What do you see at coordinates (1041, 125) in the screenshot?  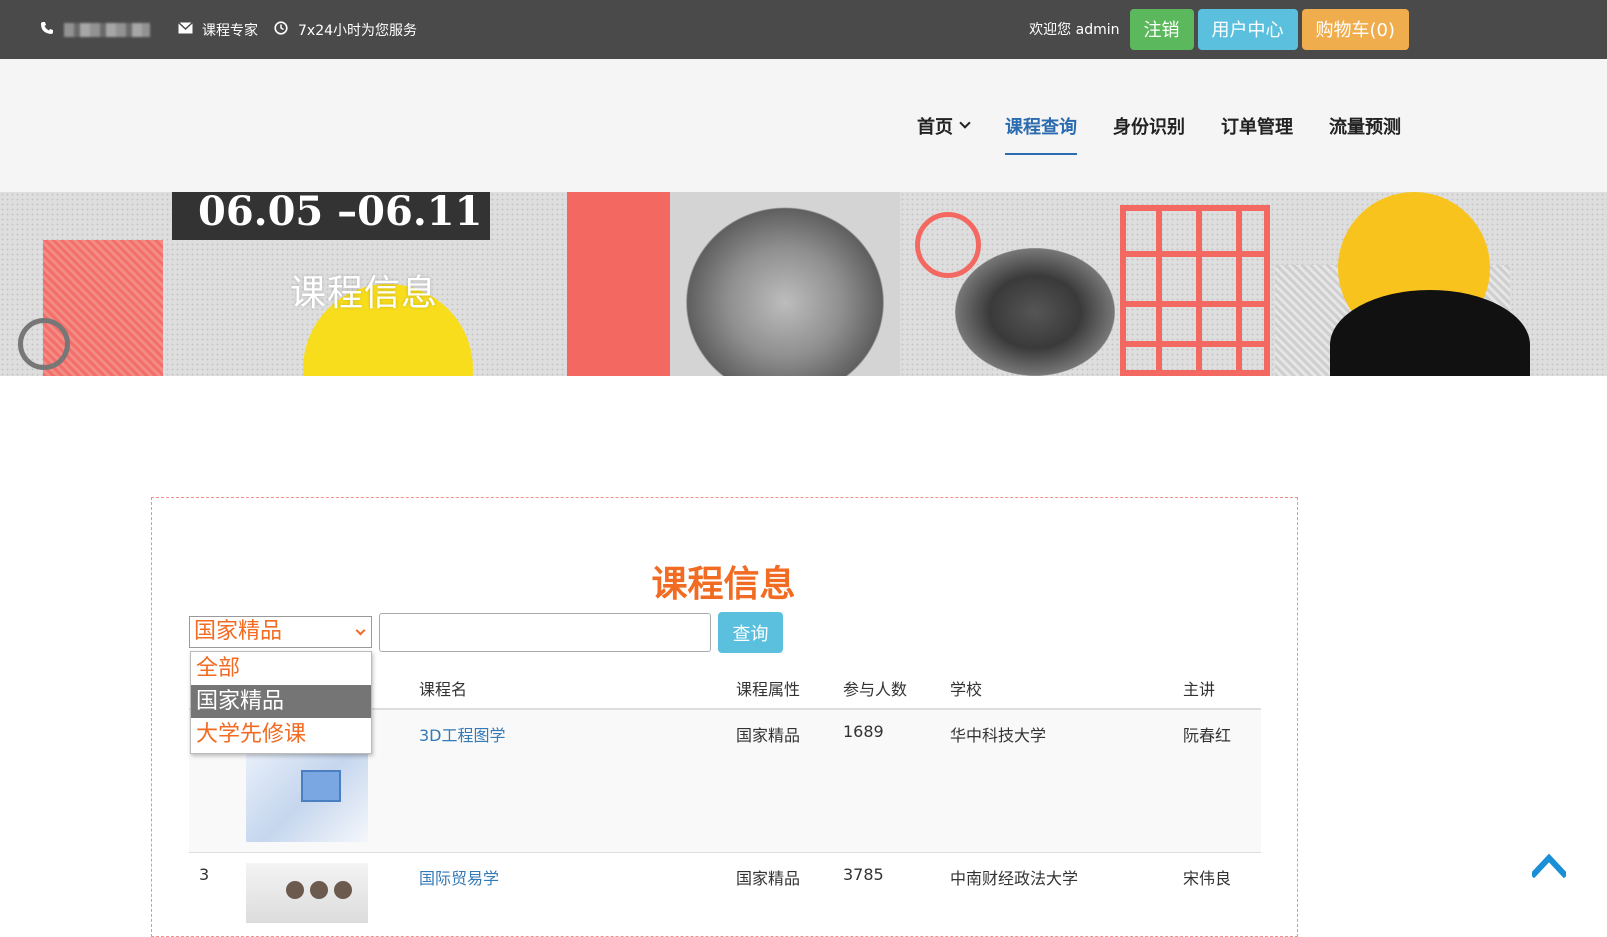 I see `nav-course-query: 课程查询` at bounding box center [1041, 125].